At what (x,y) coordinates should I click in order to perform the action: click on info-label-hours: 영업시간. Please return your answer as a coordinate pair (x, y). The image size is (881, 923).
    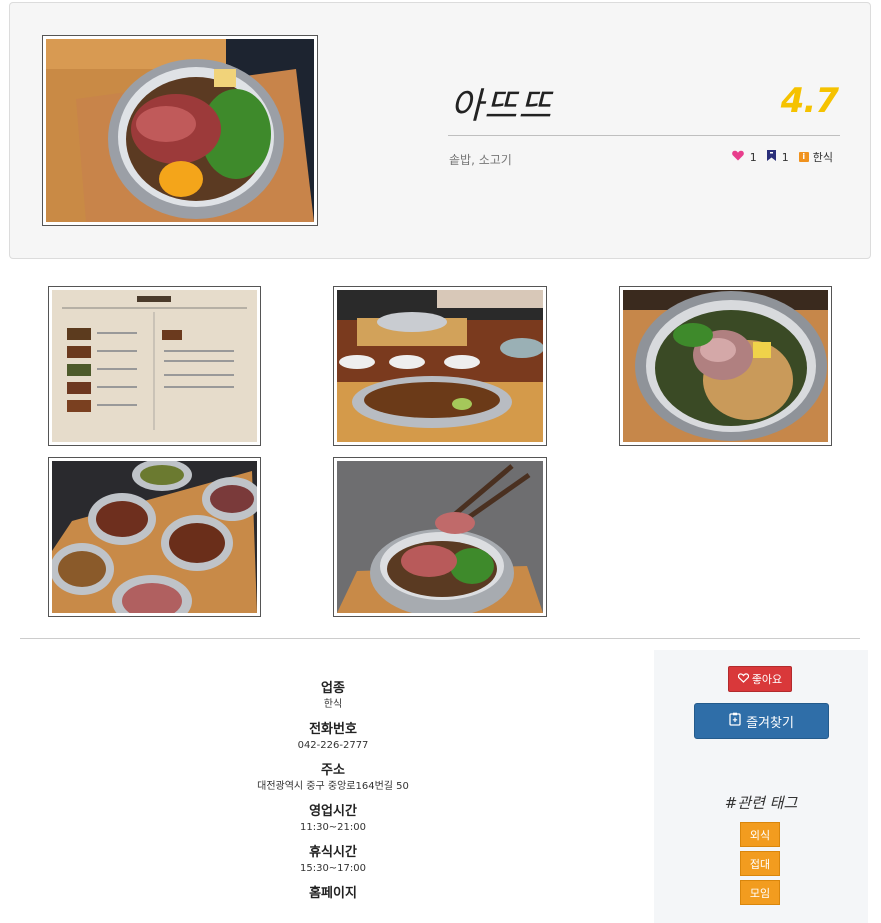
    Looking at the image, I should click on (333, 811).